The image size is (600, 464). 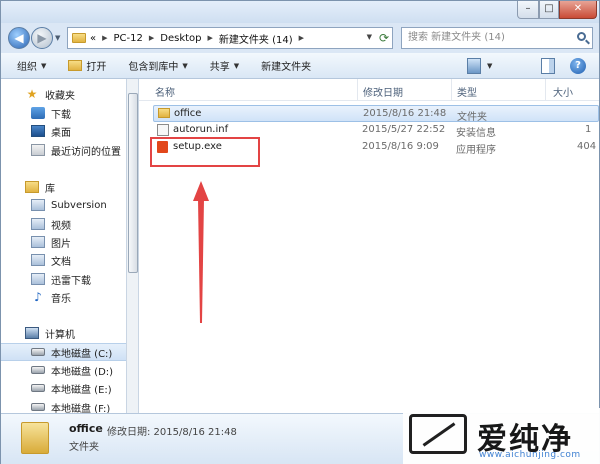 I want to click on nav-recent: 最近访问的位置, so click(x=78, y=150).